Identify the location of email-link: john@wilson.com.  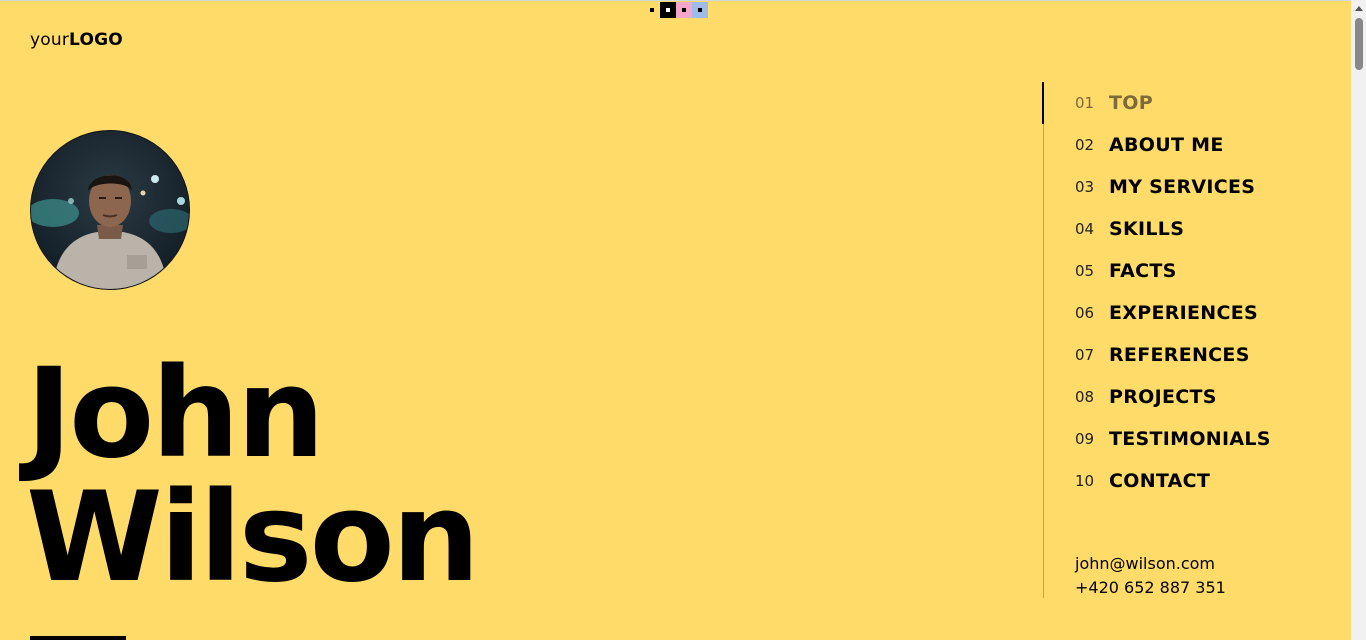
(1150, 564).